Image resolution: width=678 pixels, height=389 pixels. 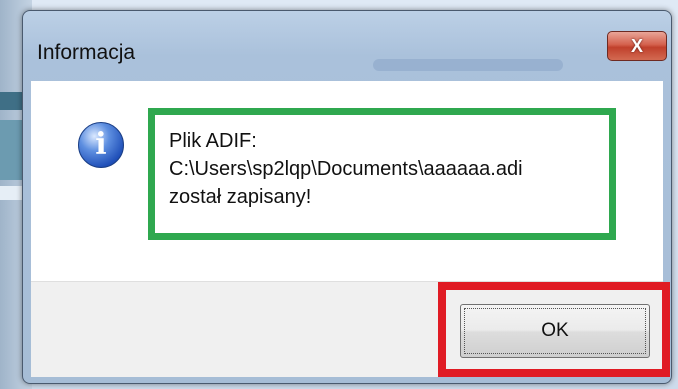 What do you see at coordinates (468, 65) in the screenshot?
I see `background-title-blur` at bounding box center [468, 65].